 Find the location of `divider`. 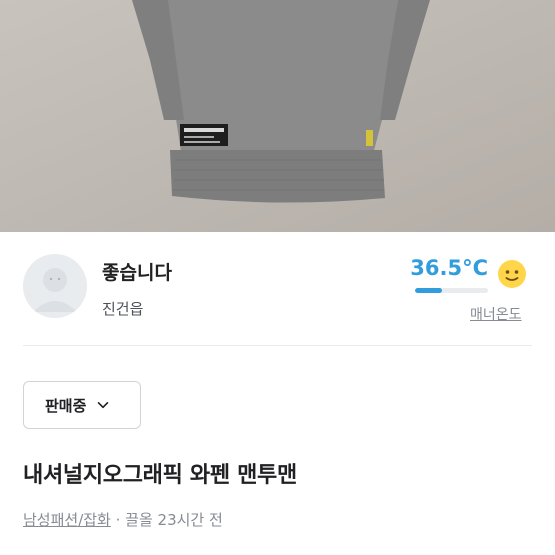

divider is located at coordinates (277, 345).